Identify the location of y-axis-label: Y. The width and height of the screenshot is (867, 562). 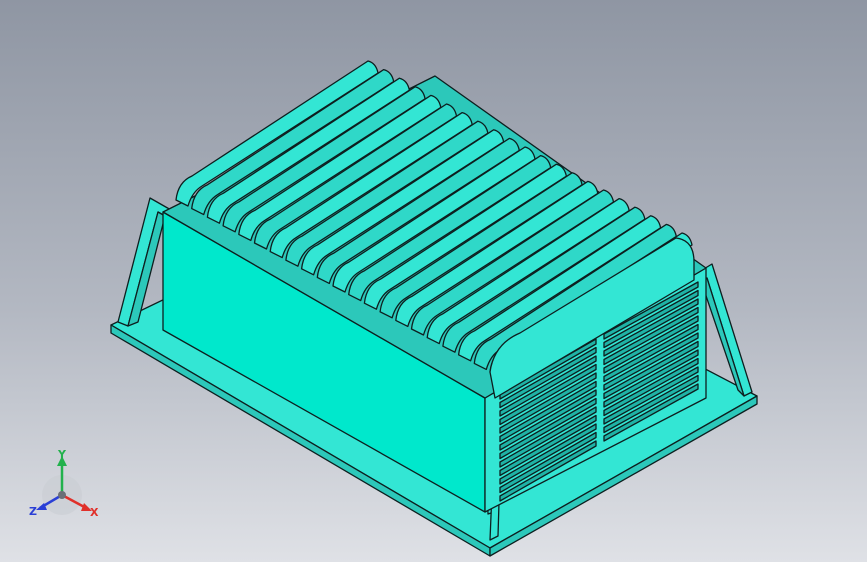
(62, 454).